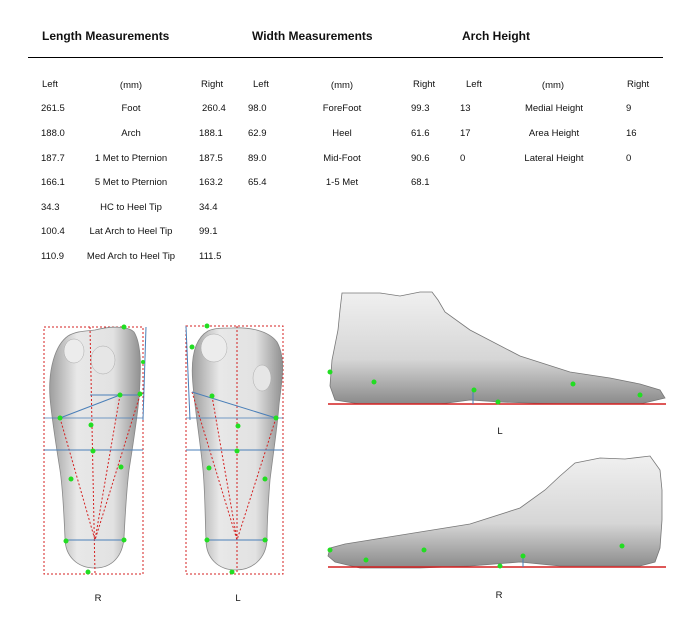  I want to click on left-plantar-caption: L, so click(238, 598).